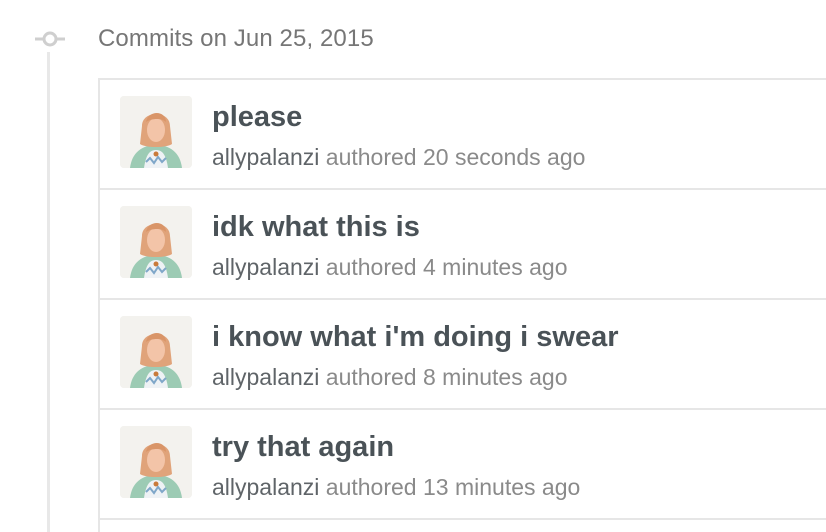 The width and height of the screenshot is (826, 532). I want to click on commit-group-title: Commits on Jun 25, 2015, so click(236, 38).